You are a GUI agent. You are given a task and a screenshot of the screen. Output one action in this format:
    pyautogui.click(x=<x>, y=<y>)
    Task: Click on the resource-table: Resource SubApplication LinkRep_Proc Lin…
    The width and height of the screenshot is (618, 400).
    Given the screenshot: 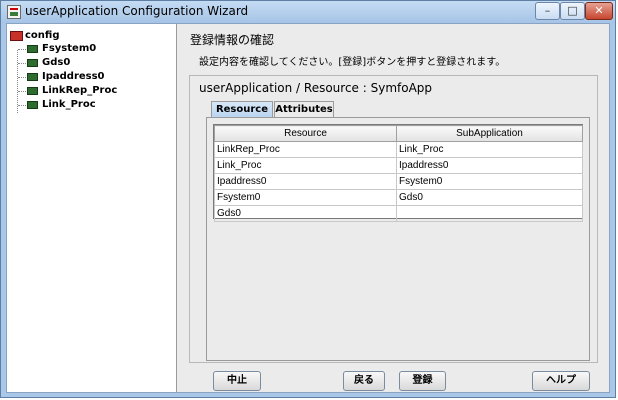 What is the action you would take?
    pyautogui.click(x=398, y=173)
    